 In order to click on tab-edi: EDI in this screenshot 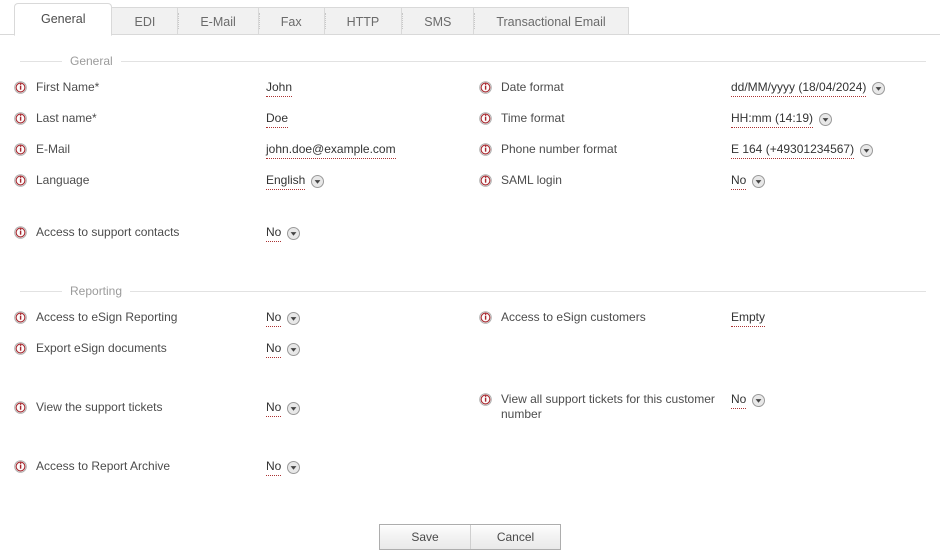, I will do `click(145, 21)`.